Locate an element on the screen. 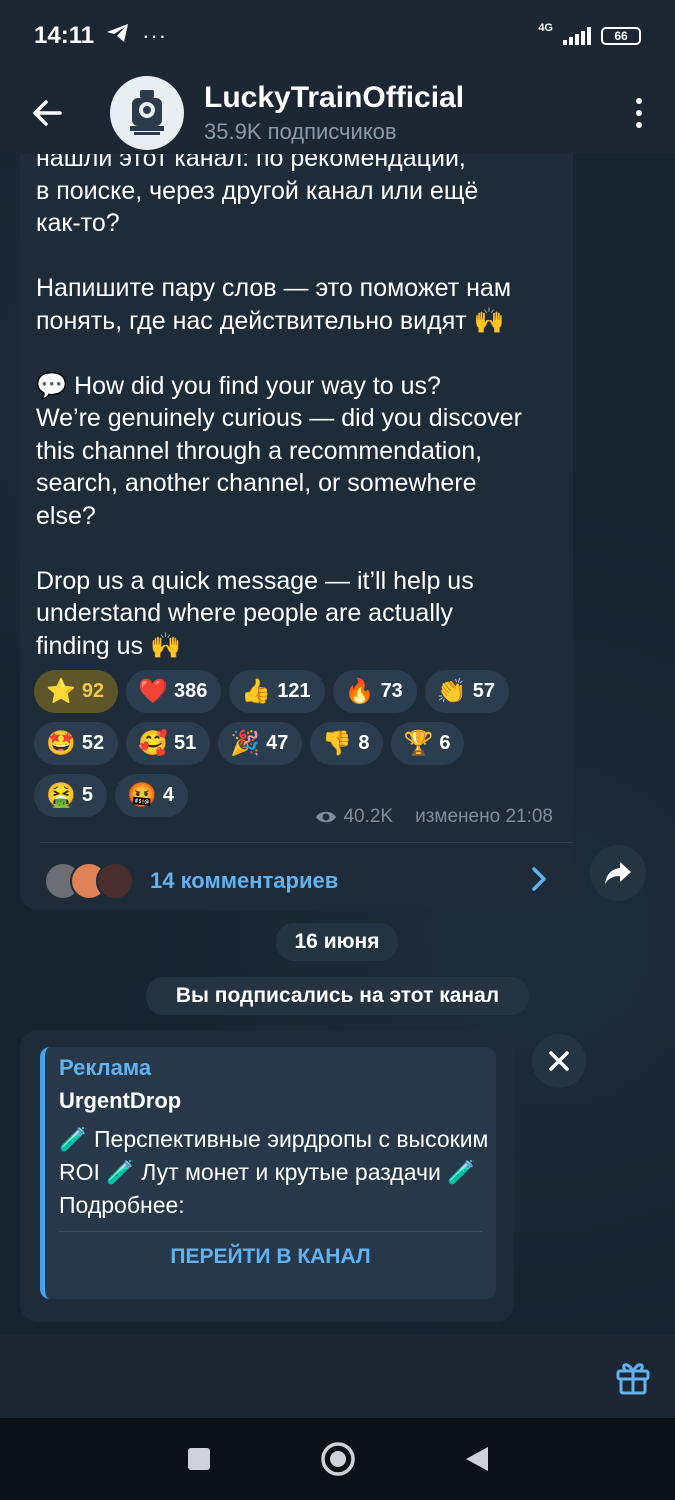  reaction-chip: 🥰 51 is located at coordinates (168, 743).